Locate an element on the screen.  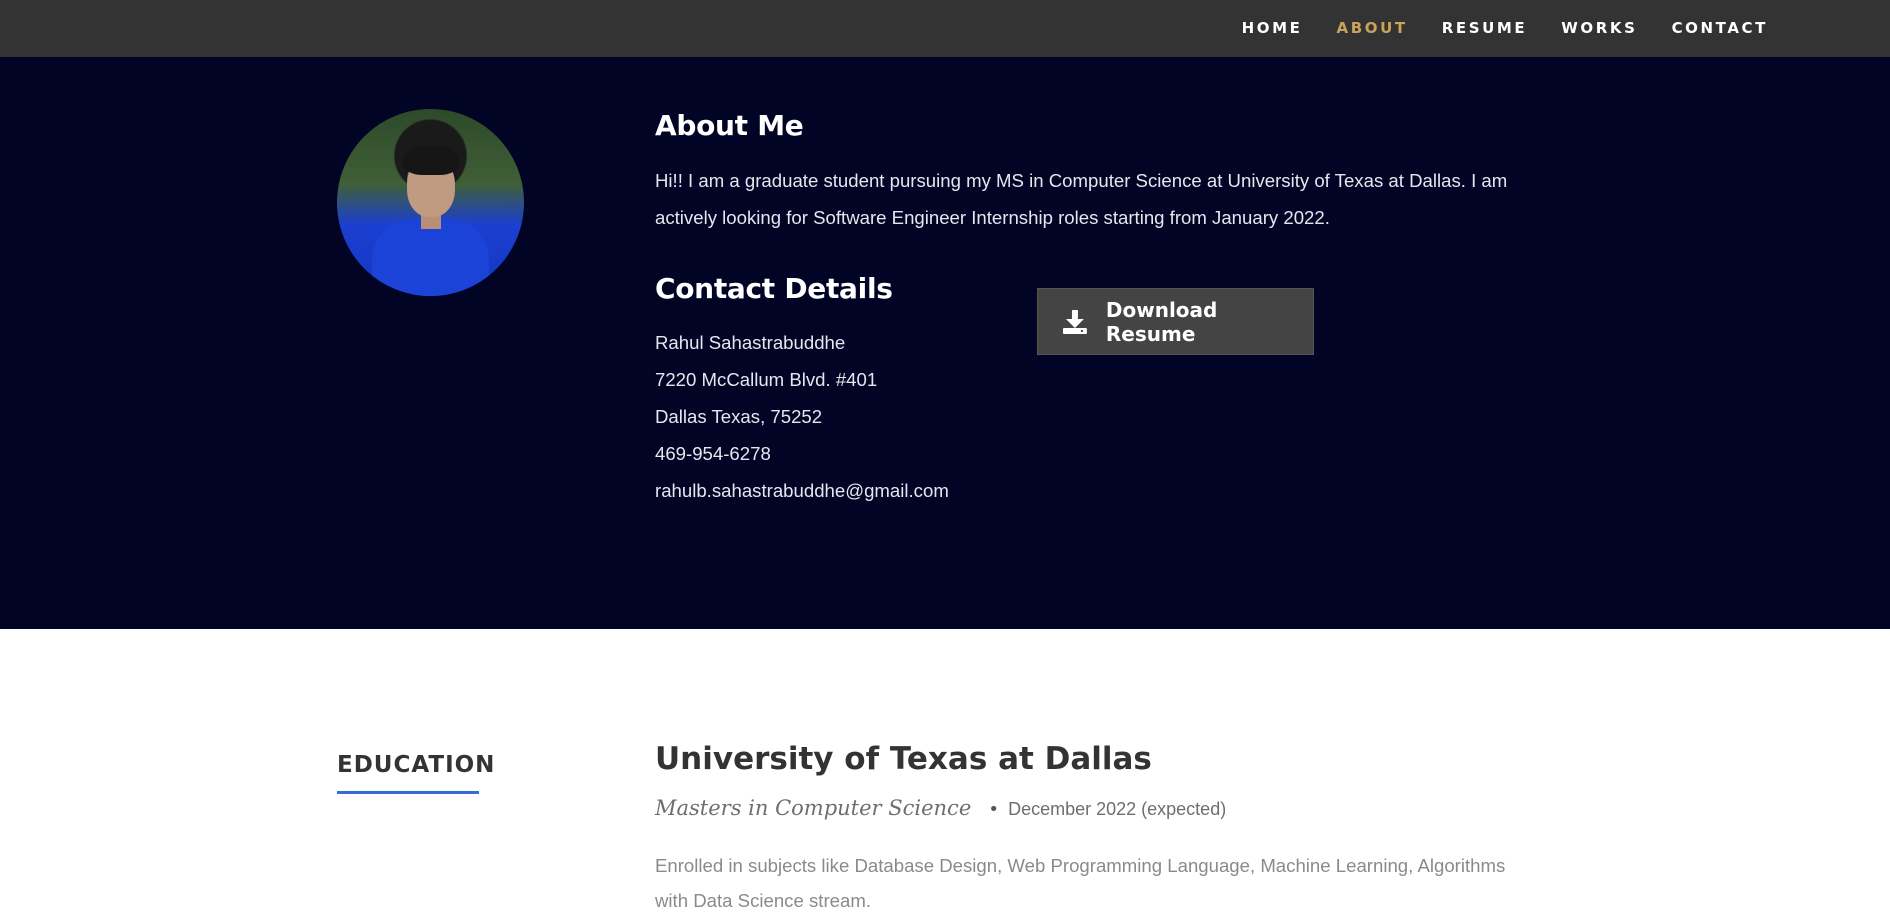
download-resume-label: Download Resume is located at coordinates (1161, 321).